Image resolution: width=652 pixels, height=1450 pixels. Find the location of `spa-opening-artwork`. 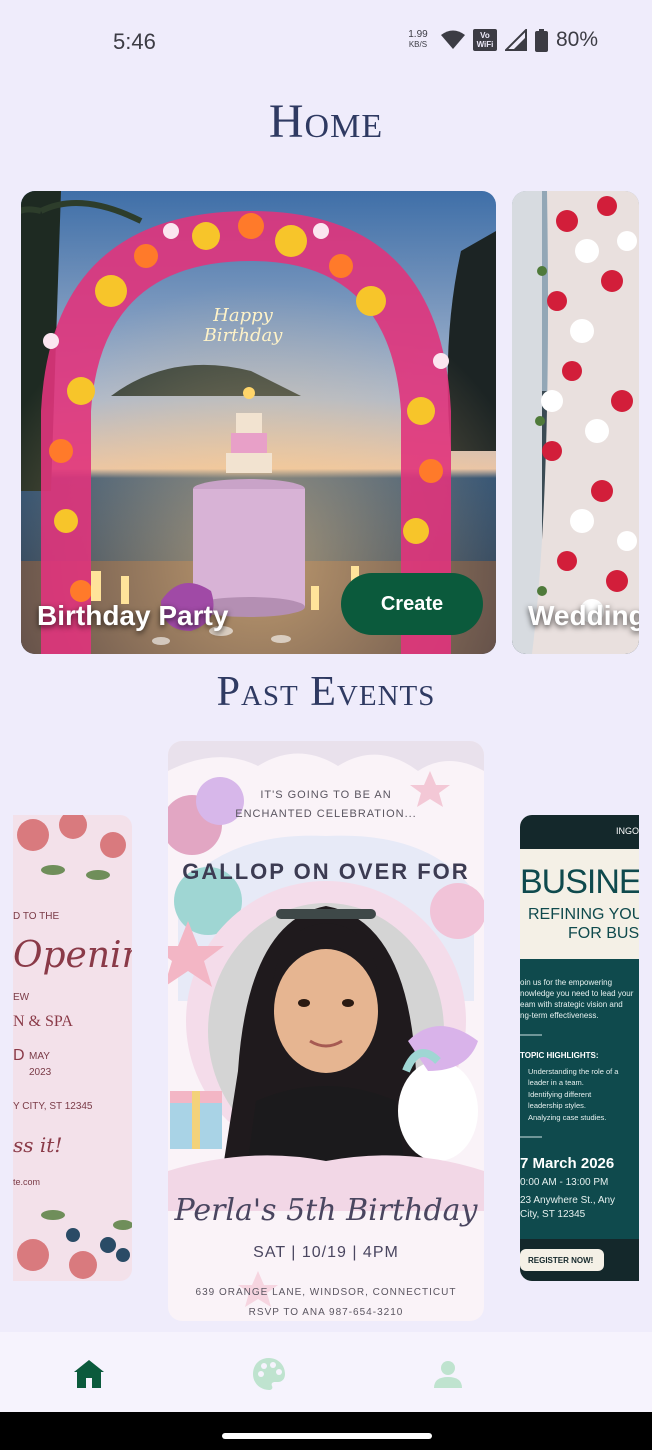

spa-opening-artwork is located at coordinates (72, 1048).